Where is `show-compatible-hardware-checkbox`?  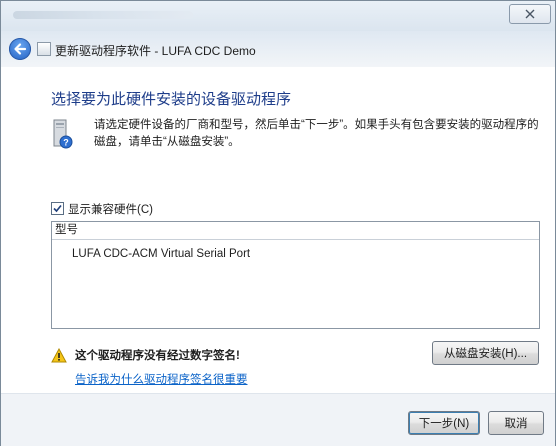 show-compatible-hardware-checkbox is located at coordinates (57, 208).